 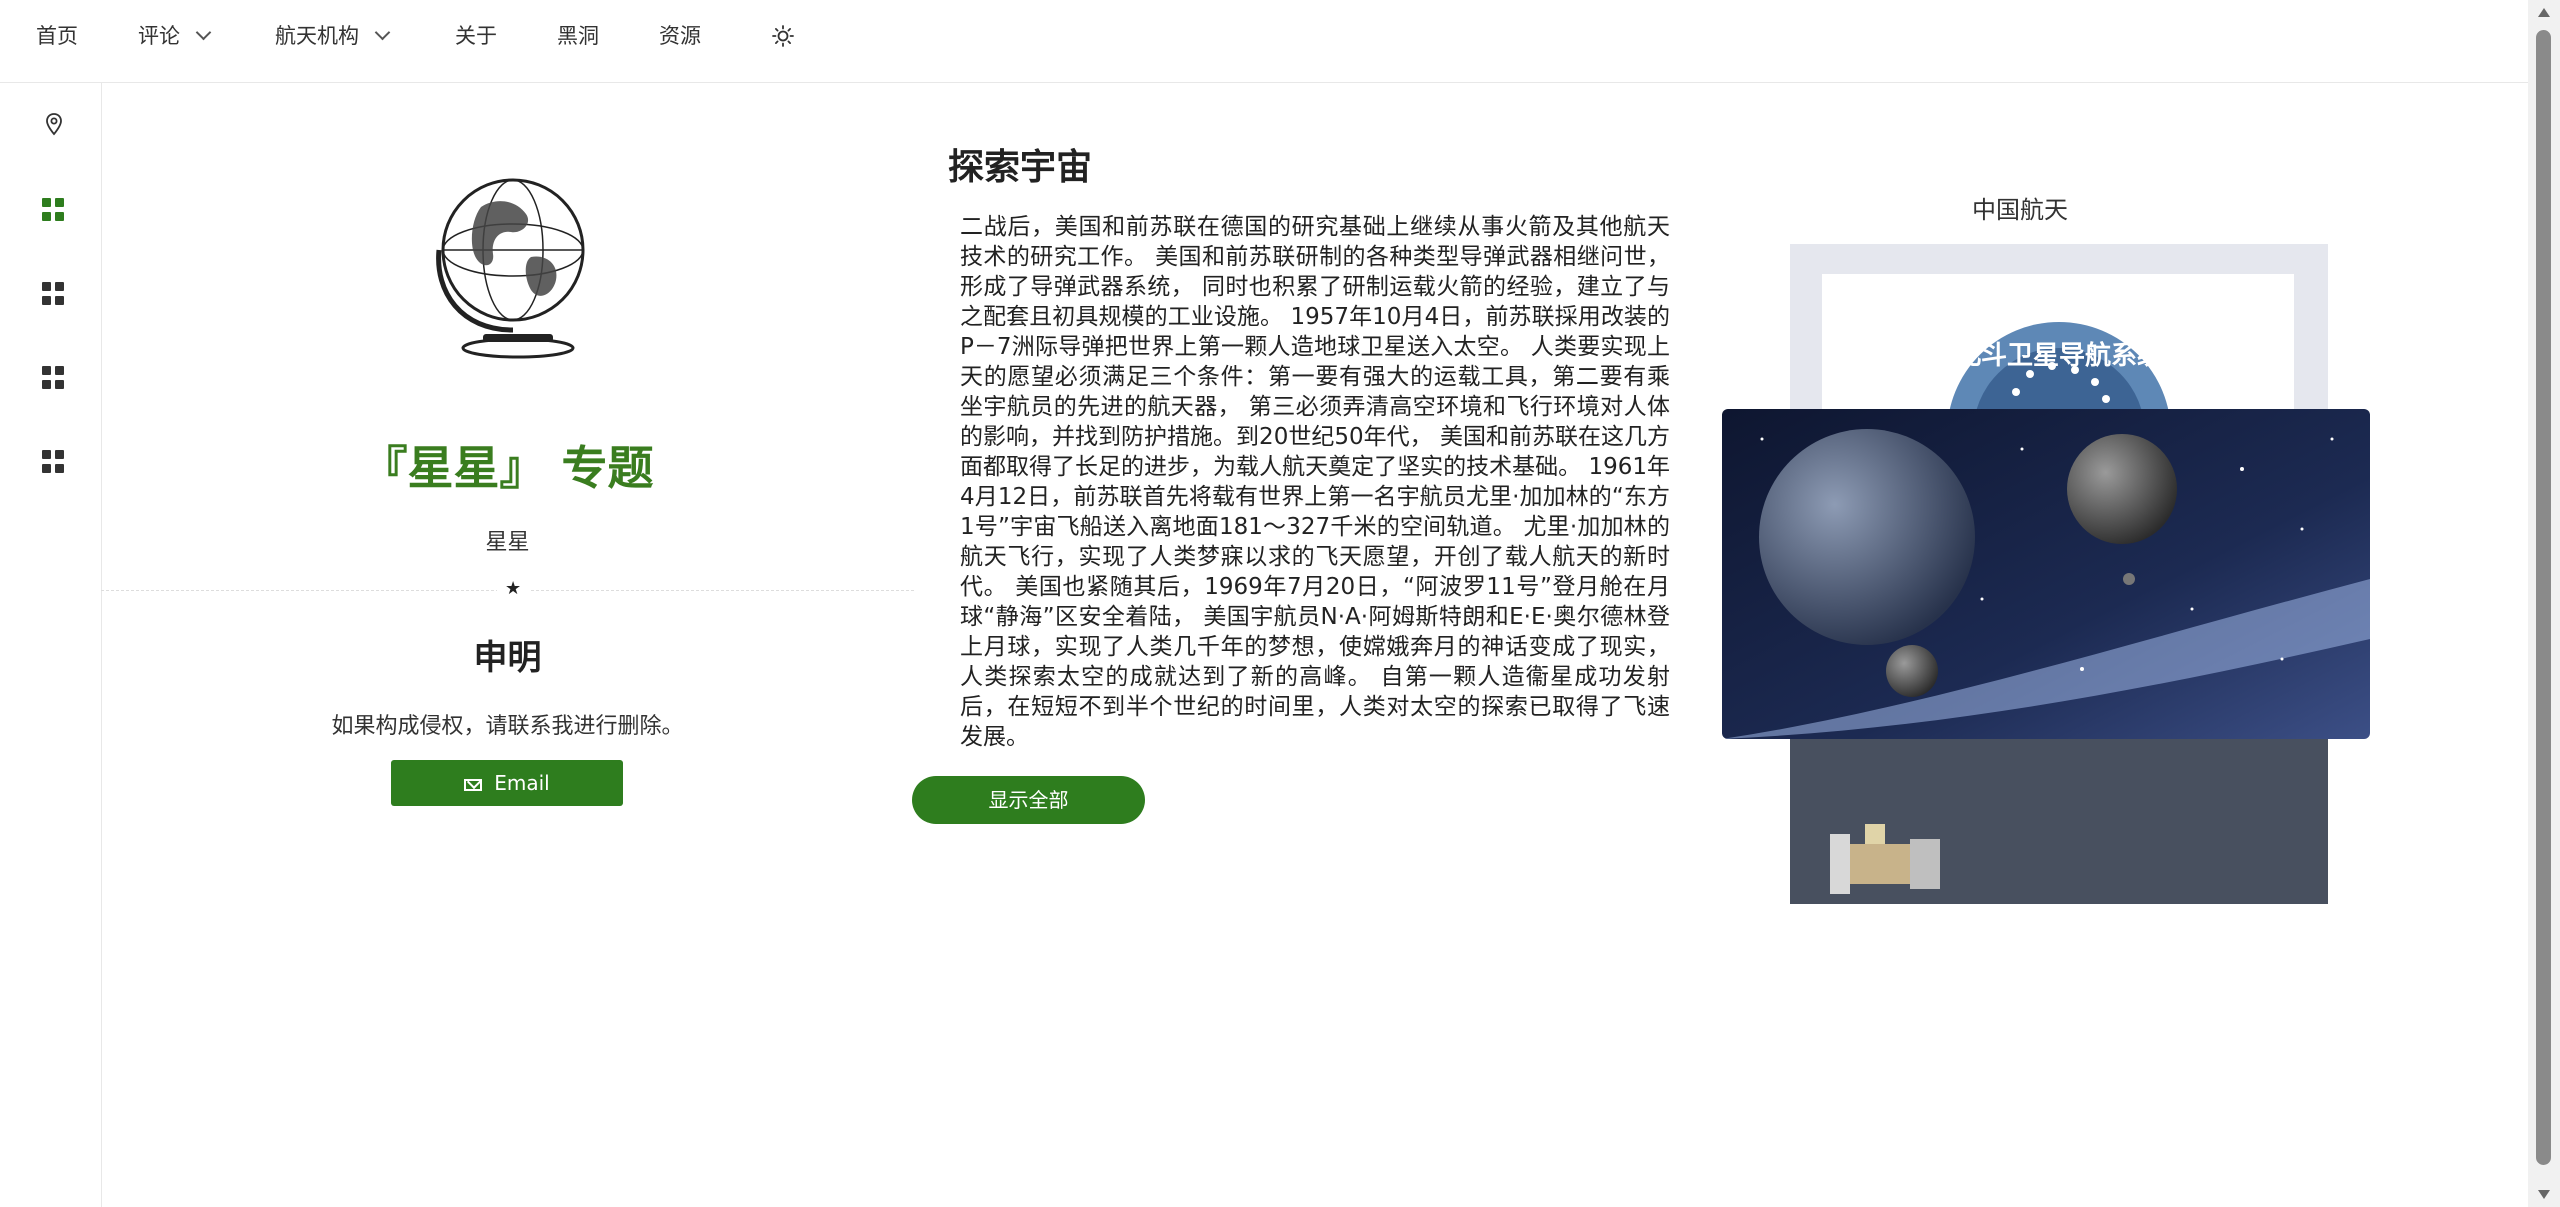 What do you see at coordinates (507, 542) in the screenshot?
I see `topic-subtitle: 星星` at bounding box center [507, 542].